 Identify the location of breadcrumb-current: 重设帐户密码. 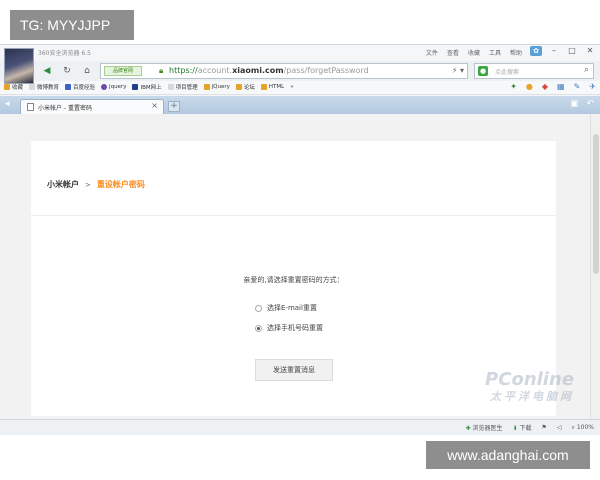
(120, 184).